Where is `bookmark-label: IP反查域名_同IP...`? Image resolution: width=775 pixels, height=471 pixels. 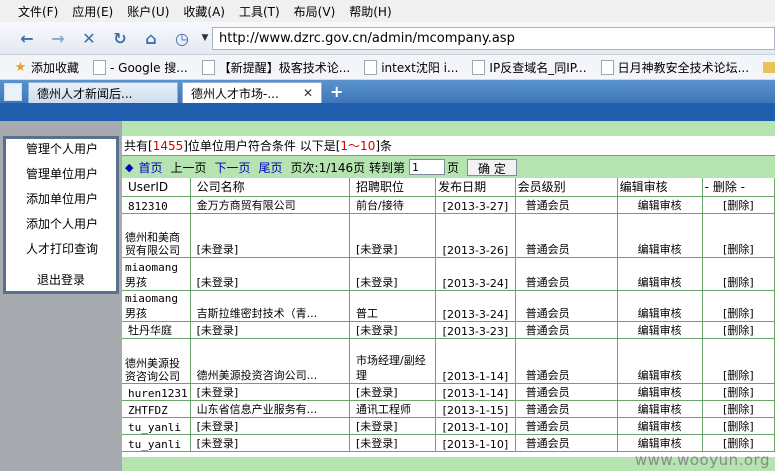
bookmark-label: IP反查域名_同IP... is located at coordinates (538, 67).